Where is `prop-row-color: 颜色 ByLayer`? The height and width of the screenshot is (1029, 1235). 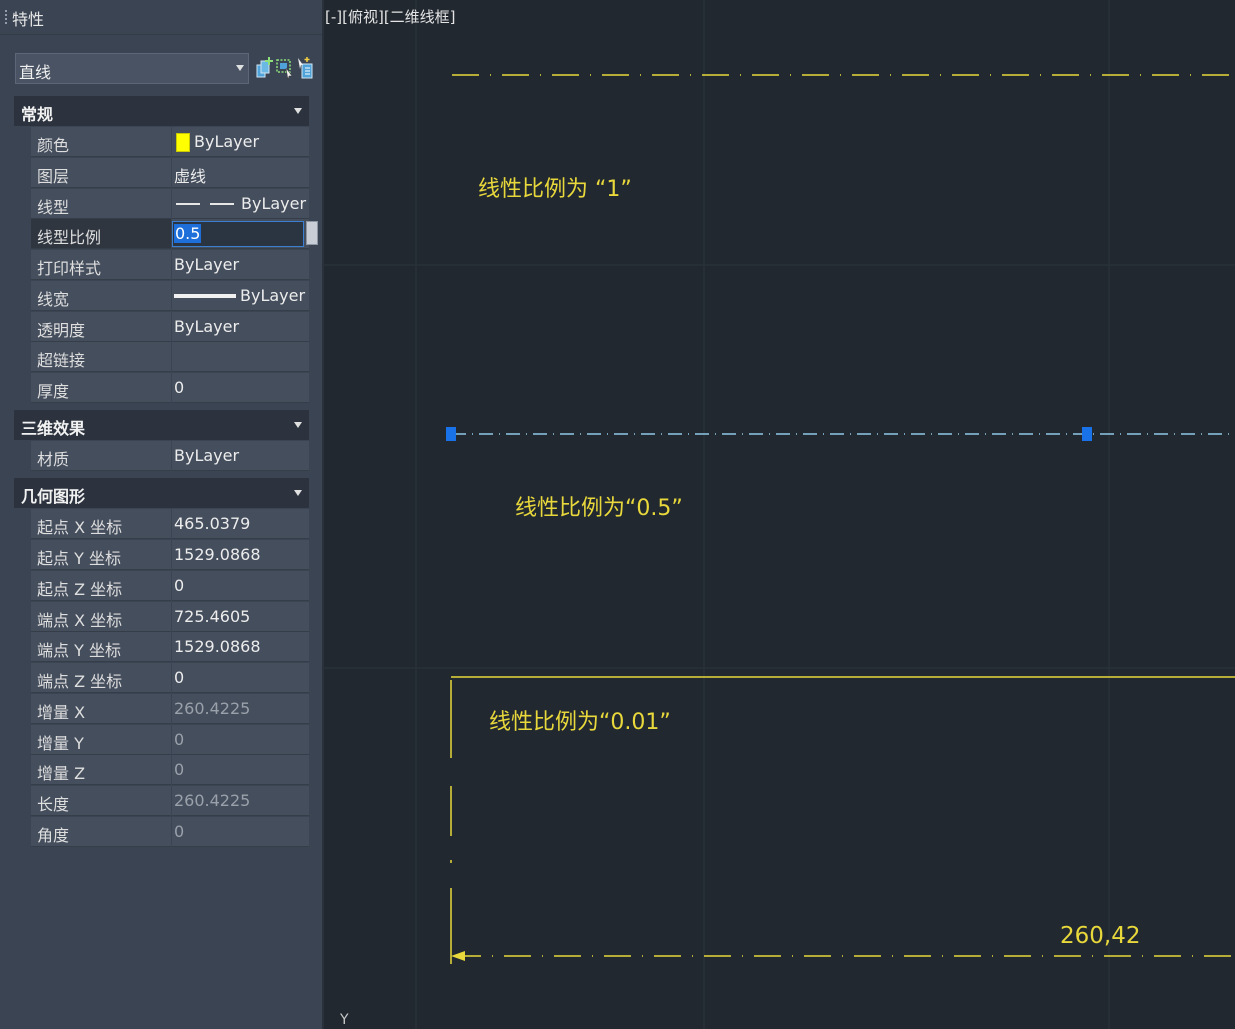
prop-row-color: 颜色 ByLayer is located at coordinates (161, 142).